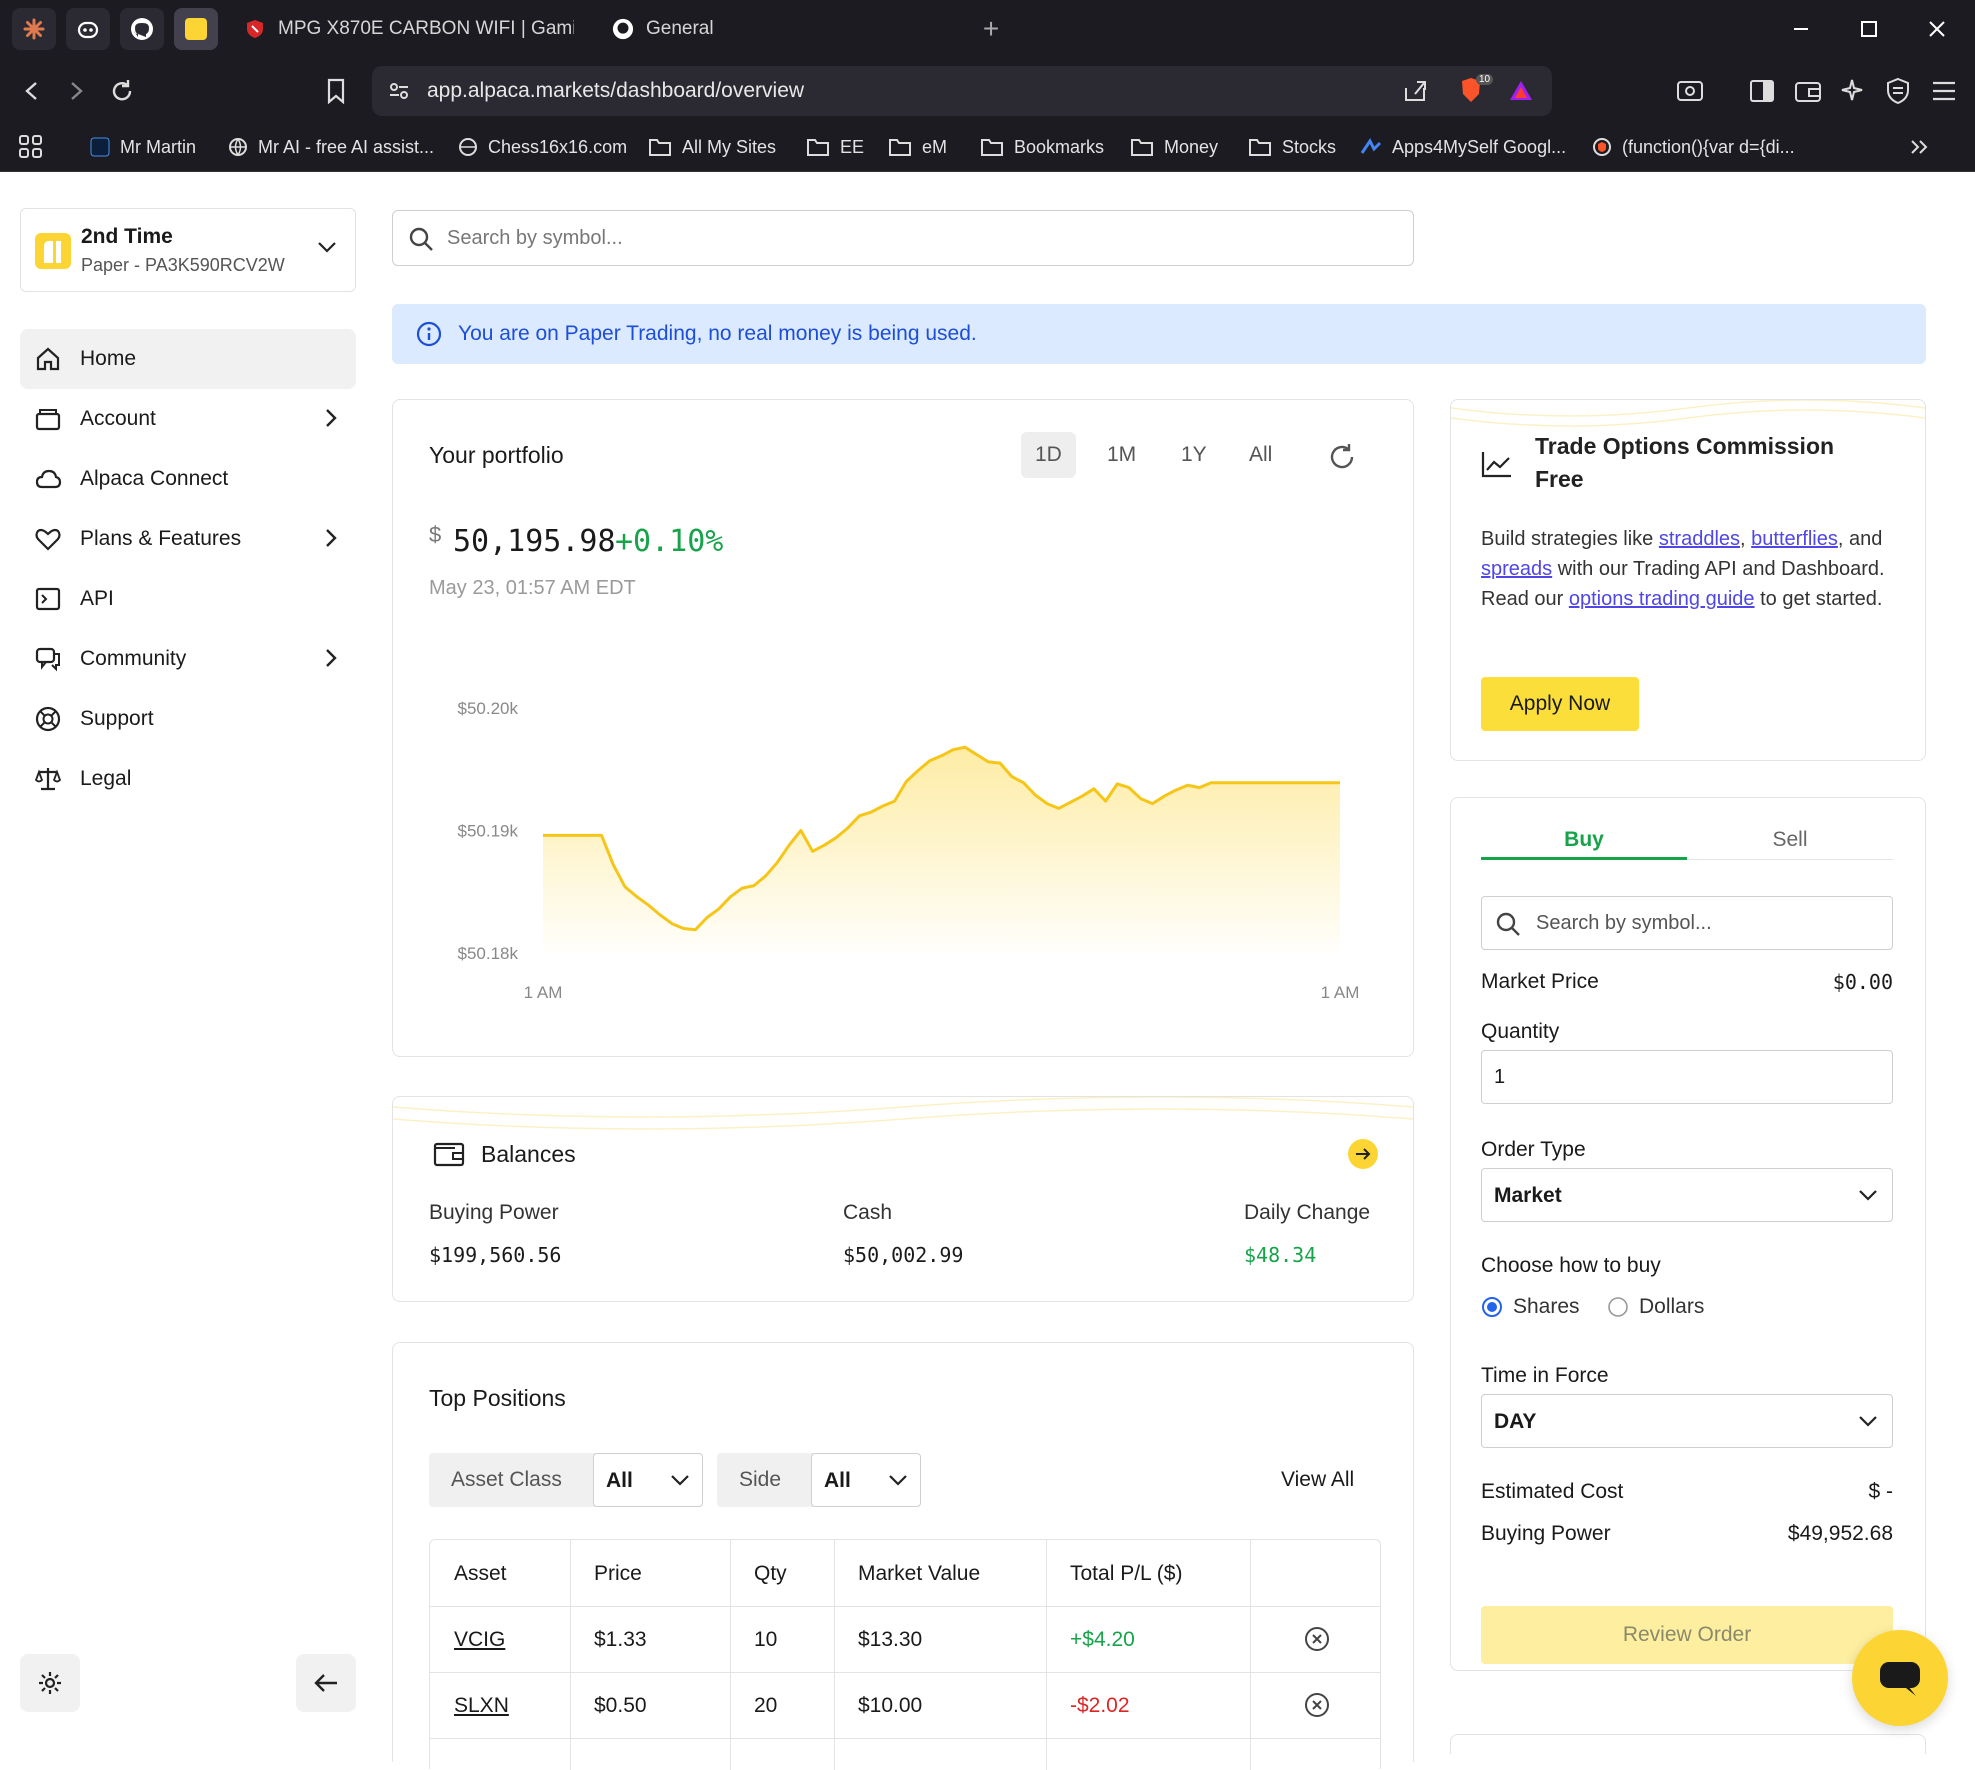 This screenshot has width=1975, height=1770. I want to click on chat-icon, so click(1900, 1679).